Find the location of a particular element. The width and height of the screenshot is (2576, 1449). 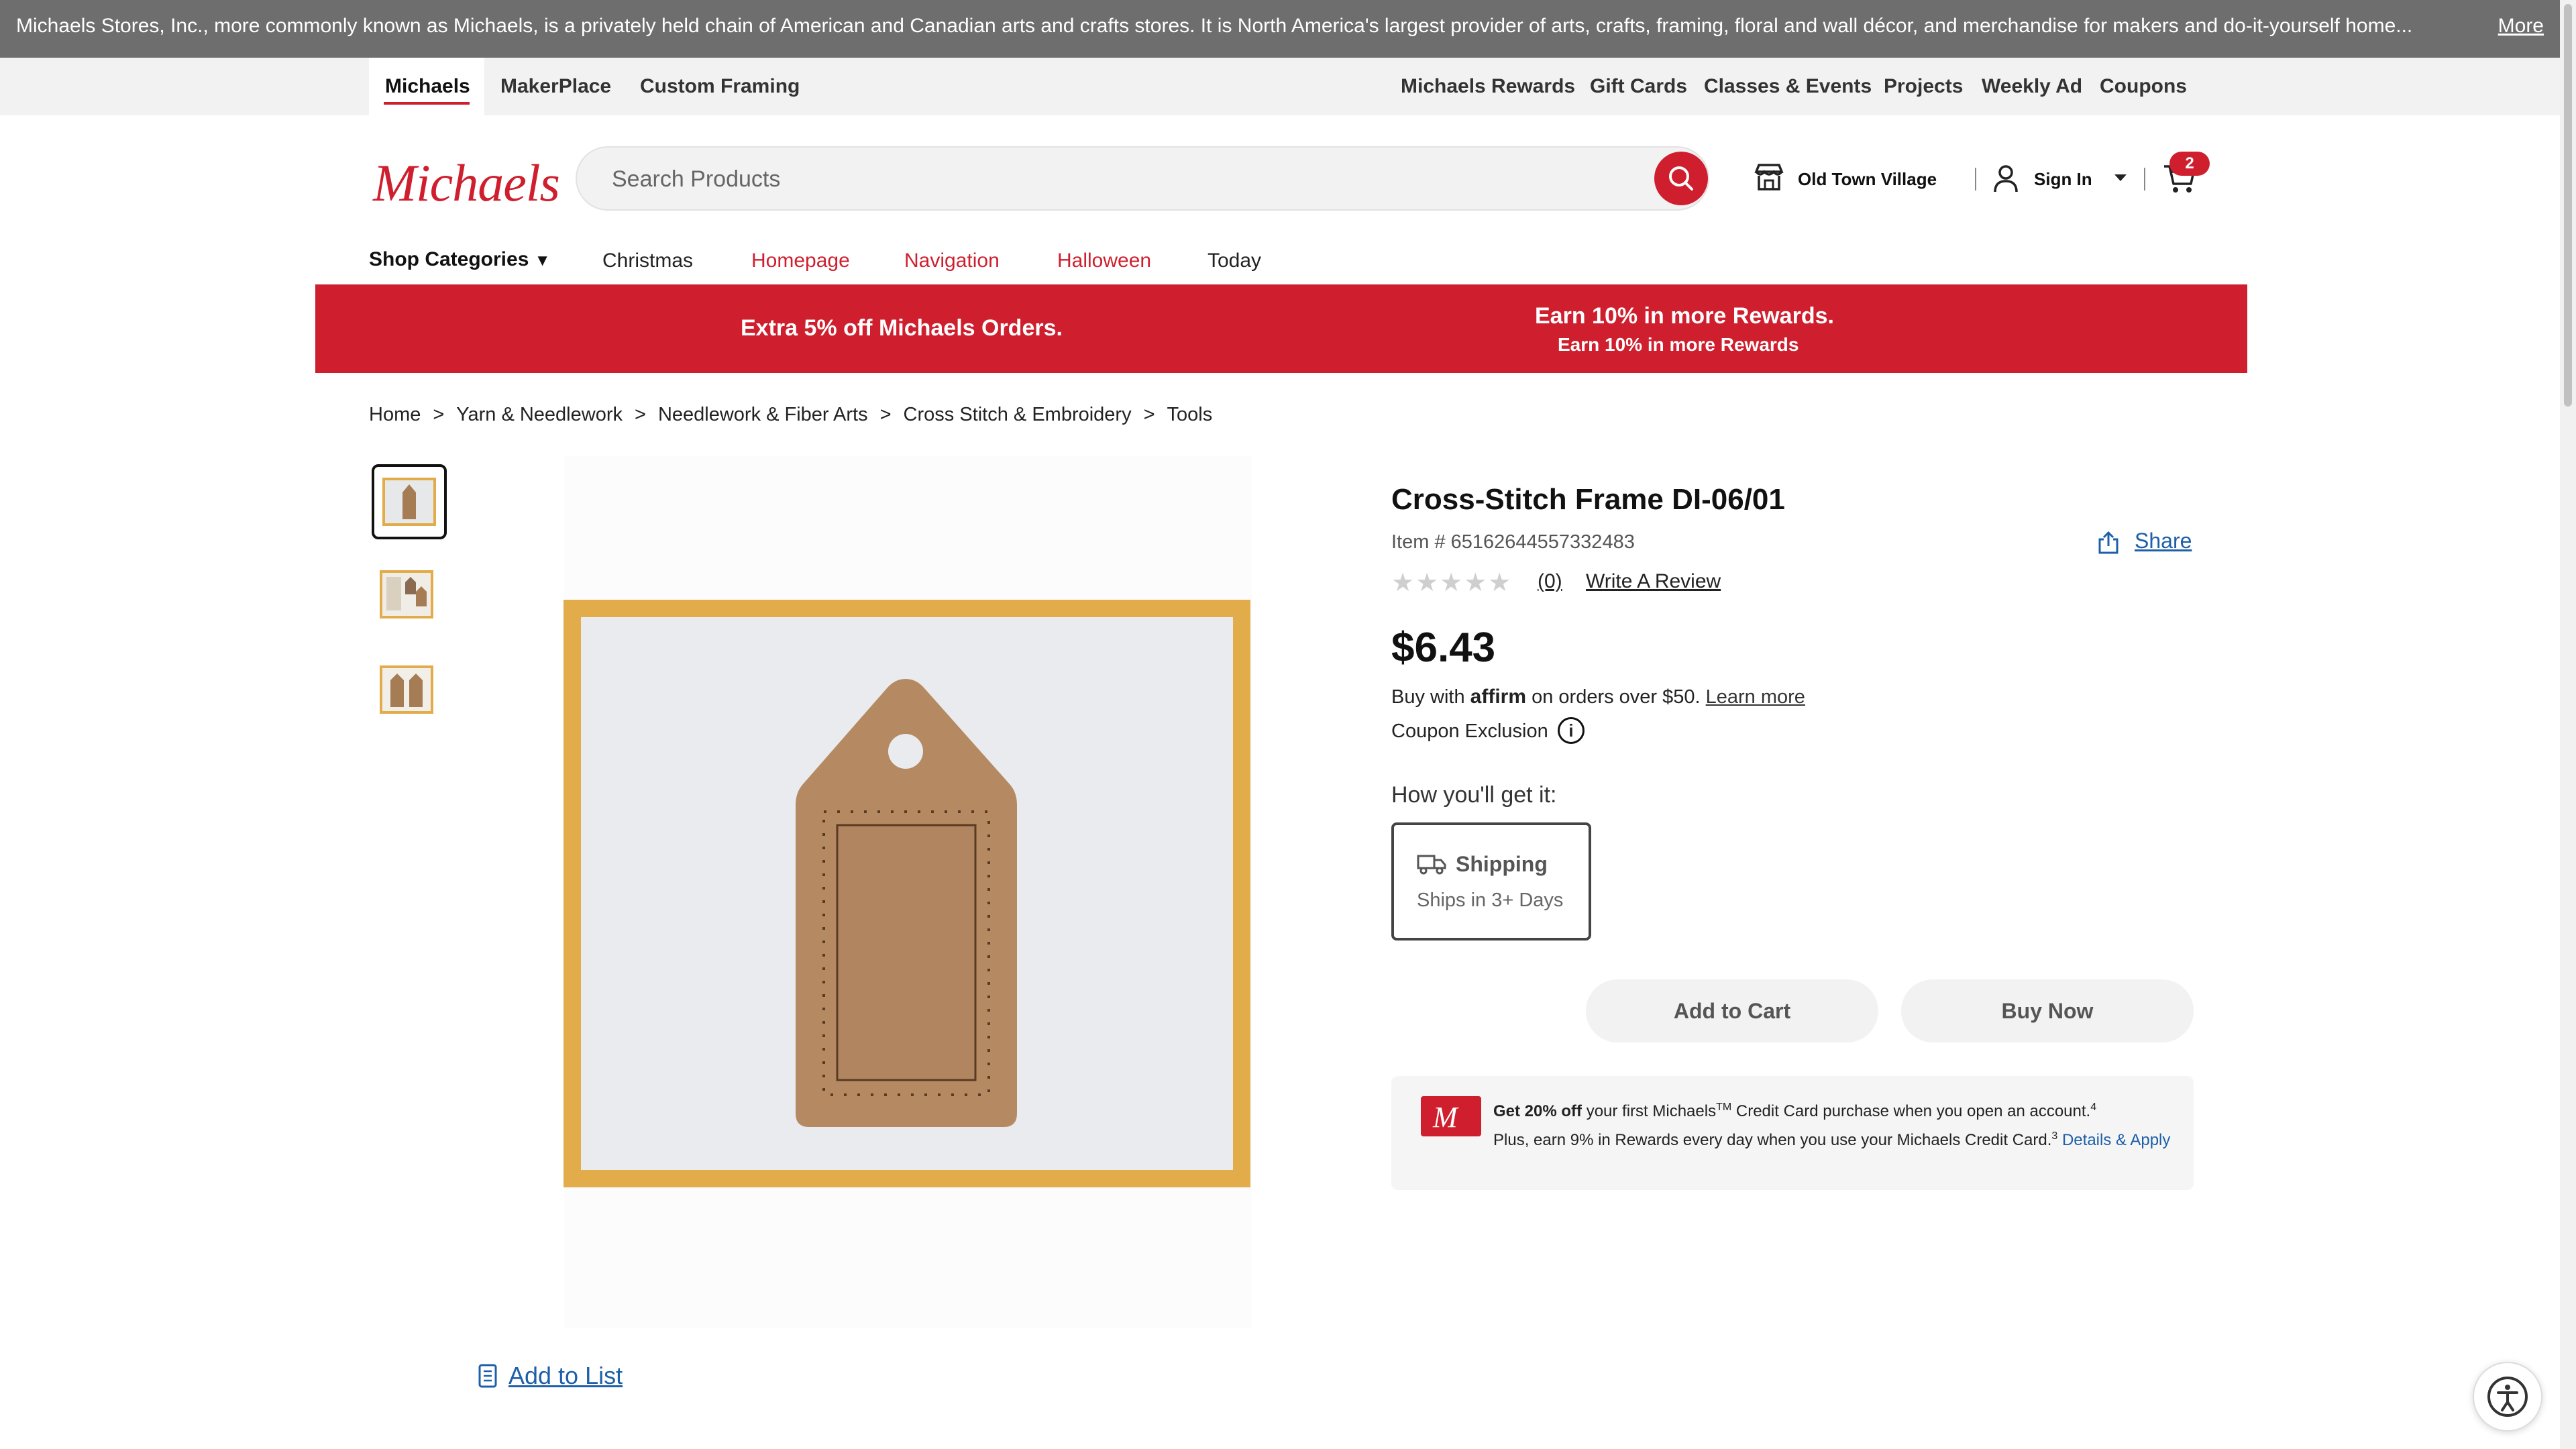

page-scrollbar is located at coordinates (2568, 724).